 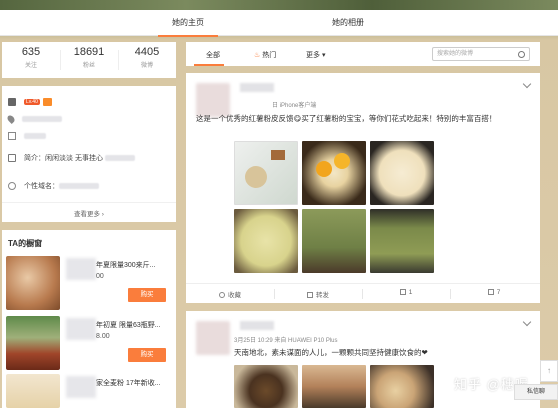 I want to click on info-row-domain: 个性域名：, so click(x=53, y=186).